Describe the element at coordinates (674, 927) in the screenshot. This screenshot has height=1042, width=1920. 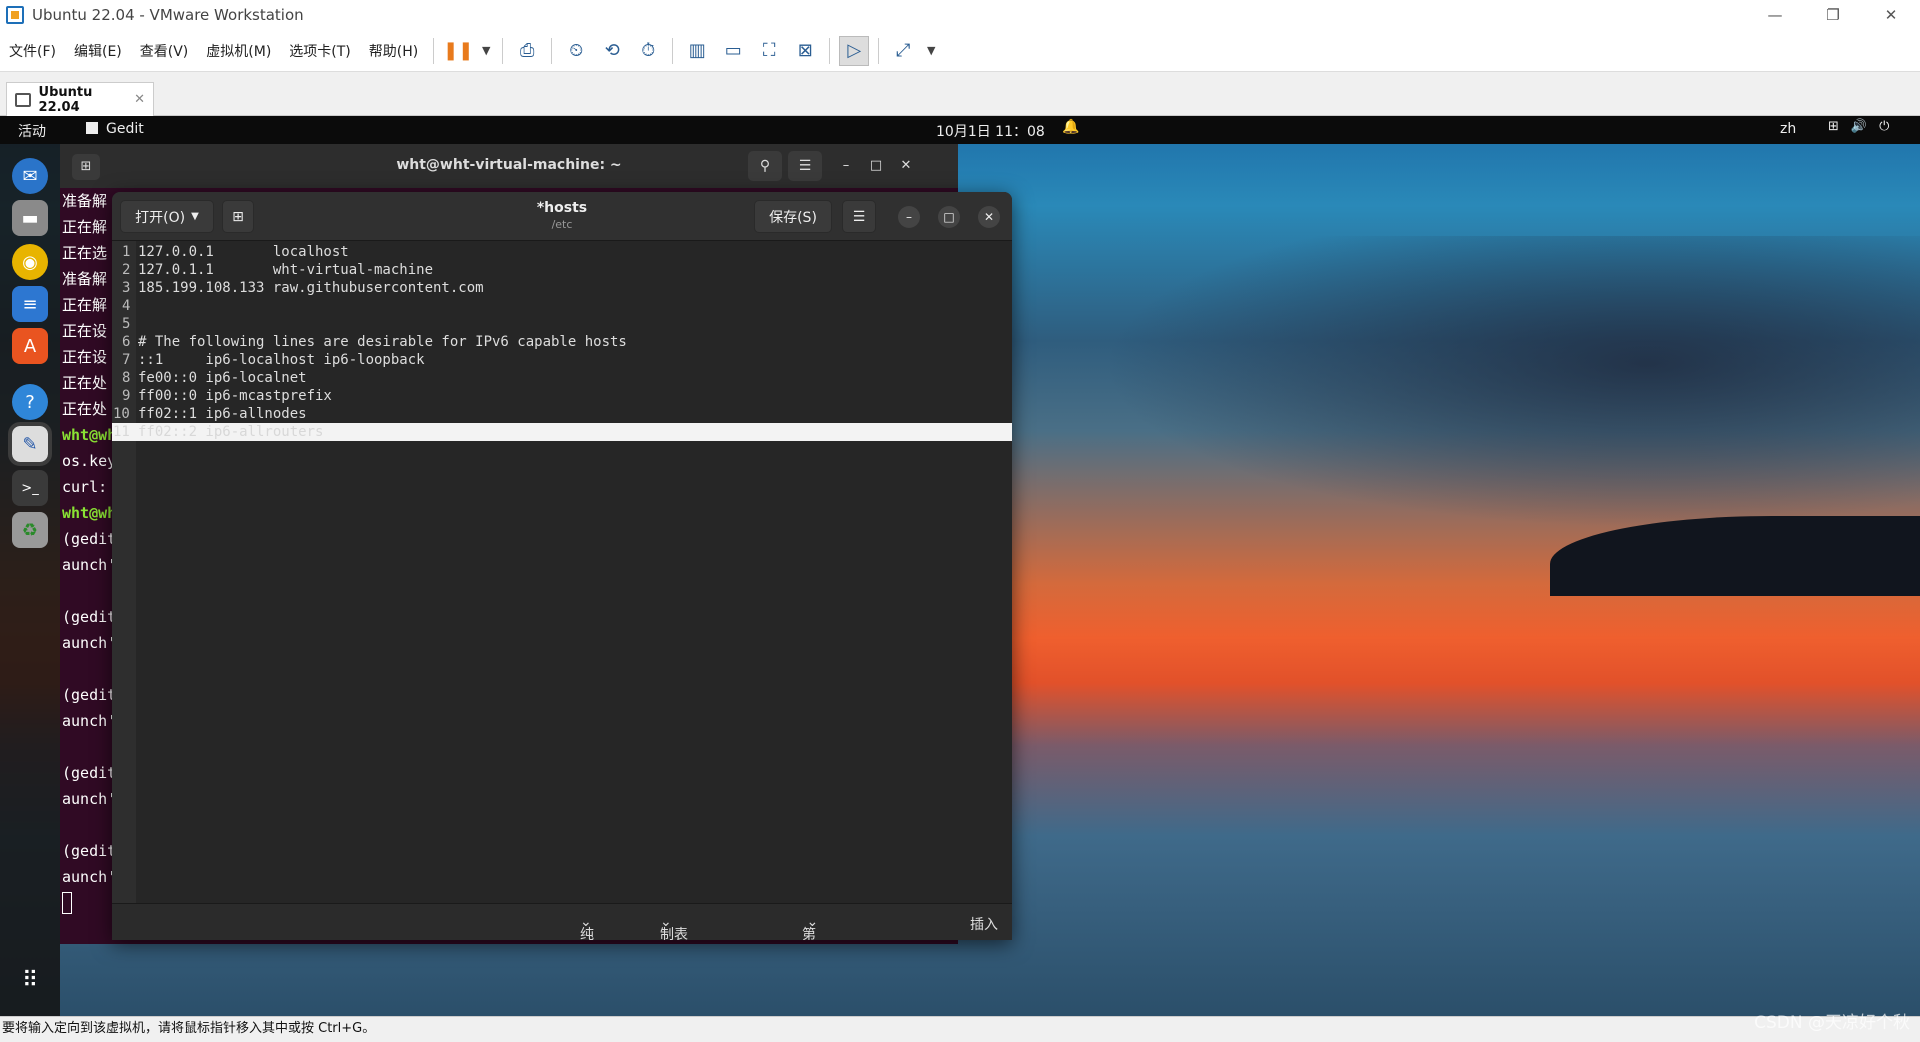
I see `tab-width-selector: 制表符宽度：8 ⌄` at that location.